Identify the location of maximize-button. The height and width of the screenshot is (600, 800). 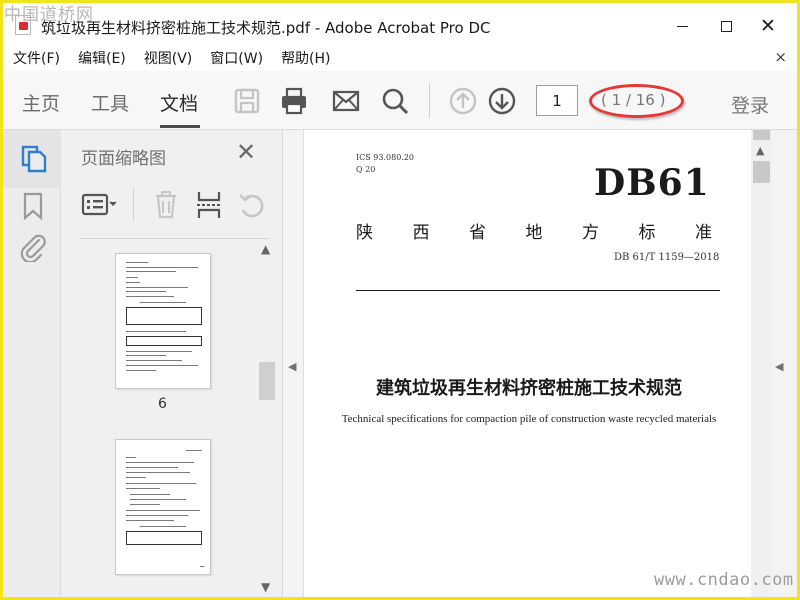
(726, 26).